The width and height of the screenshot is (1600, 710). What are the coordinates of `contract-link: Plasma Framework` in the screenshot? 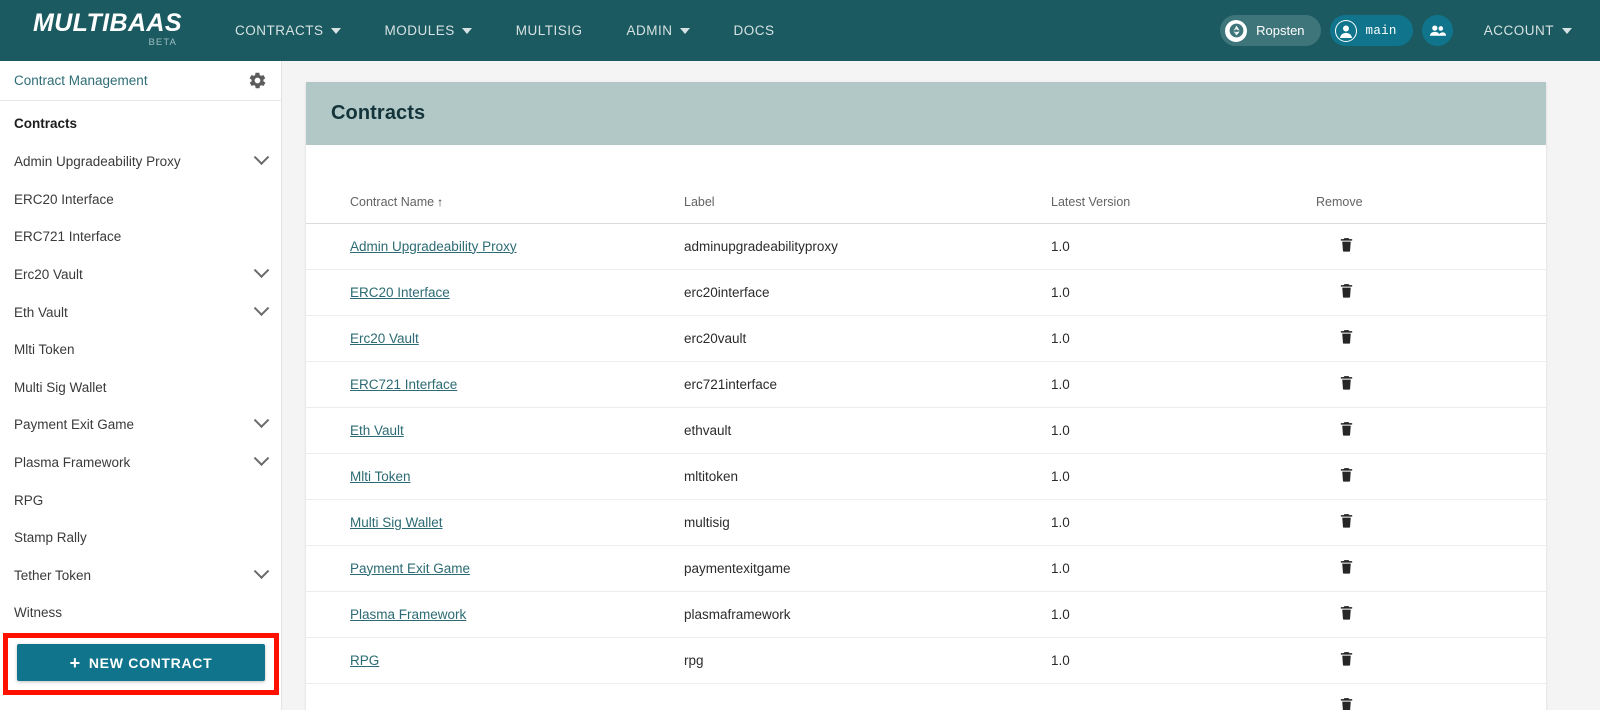 It's located at (408, 614).